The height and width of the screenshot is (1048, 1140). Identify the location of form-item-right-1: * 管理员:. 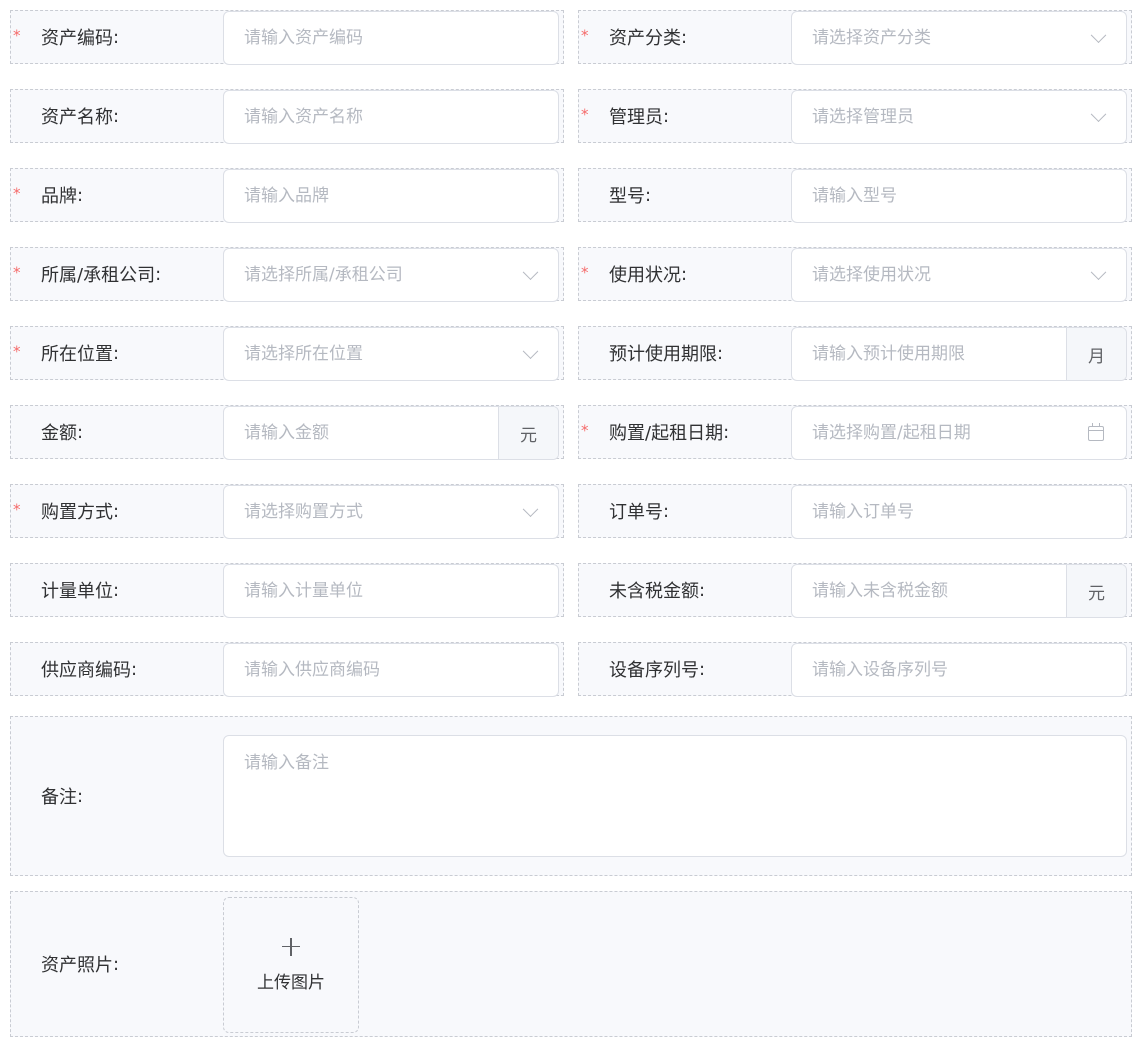
(855, 116).